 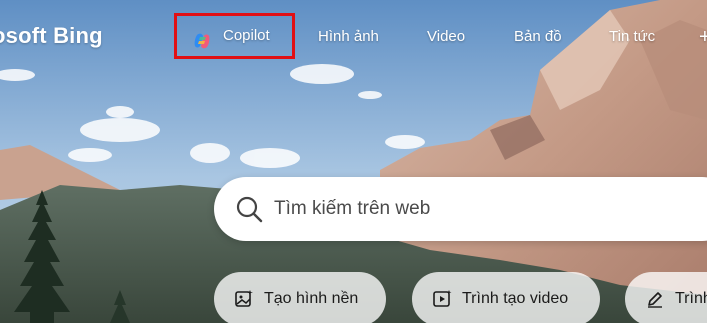 What do you see at coordinates (691, 298) in the screenshot?
I see `chip-writer-label: Trình` at bounding box center [691, 298].